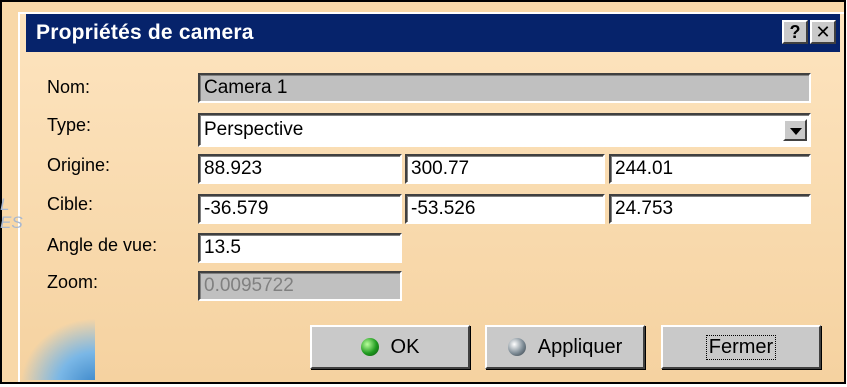 The height and width of the screenshot is (387, 847). I want to click on close-window-button: ✕, so click(823, 32).